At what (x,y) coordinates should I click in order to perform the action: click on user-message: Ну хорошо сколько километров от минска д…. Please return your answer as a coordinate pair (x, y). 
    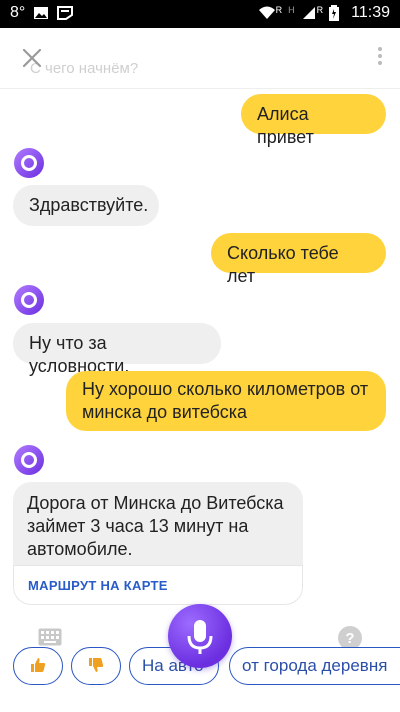
    Looking at the image, I should click on (226, 401).